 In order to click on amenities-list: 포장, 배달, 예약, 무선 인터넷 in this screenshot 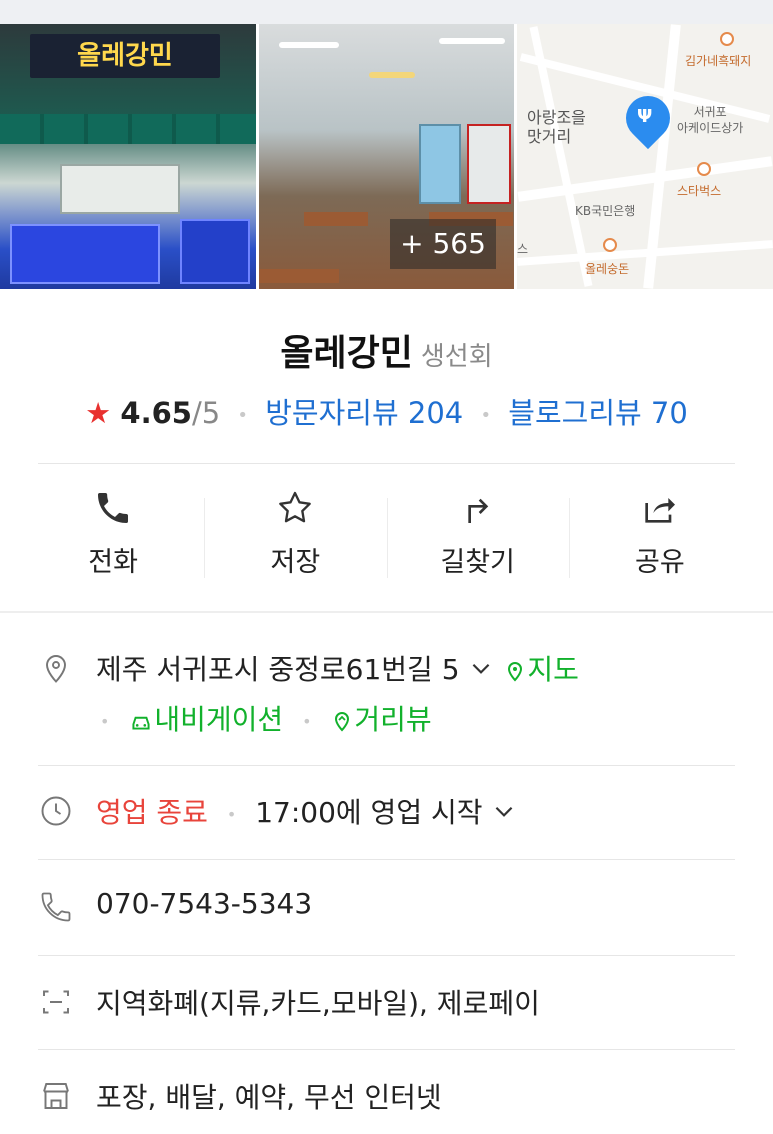, I will do `click(269, 1097)`.